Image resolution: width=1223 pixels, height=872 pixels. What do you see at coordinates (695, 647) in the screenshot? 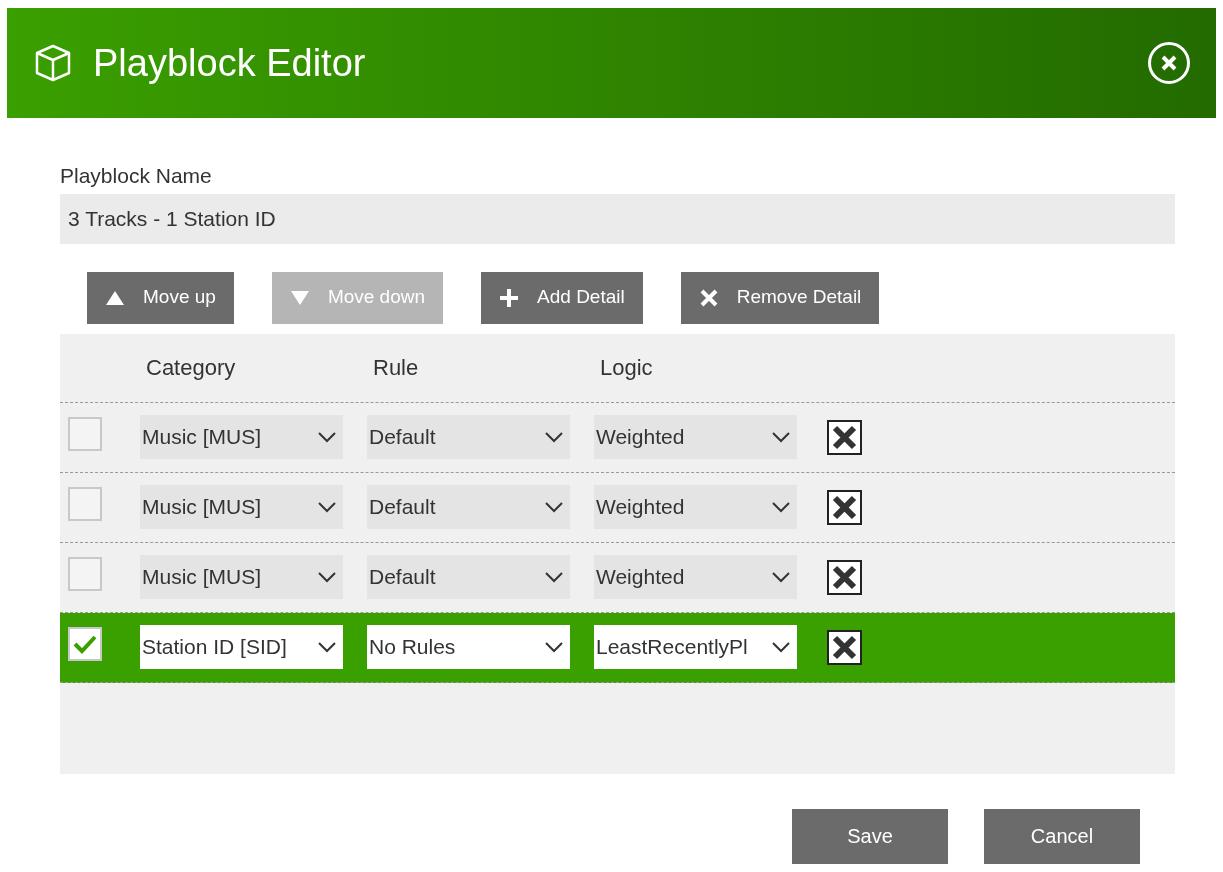
I see `dropdown: LeastRecentlyPl` at bounding box center [695, 647].